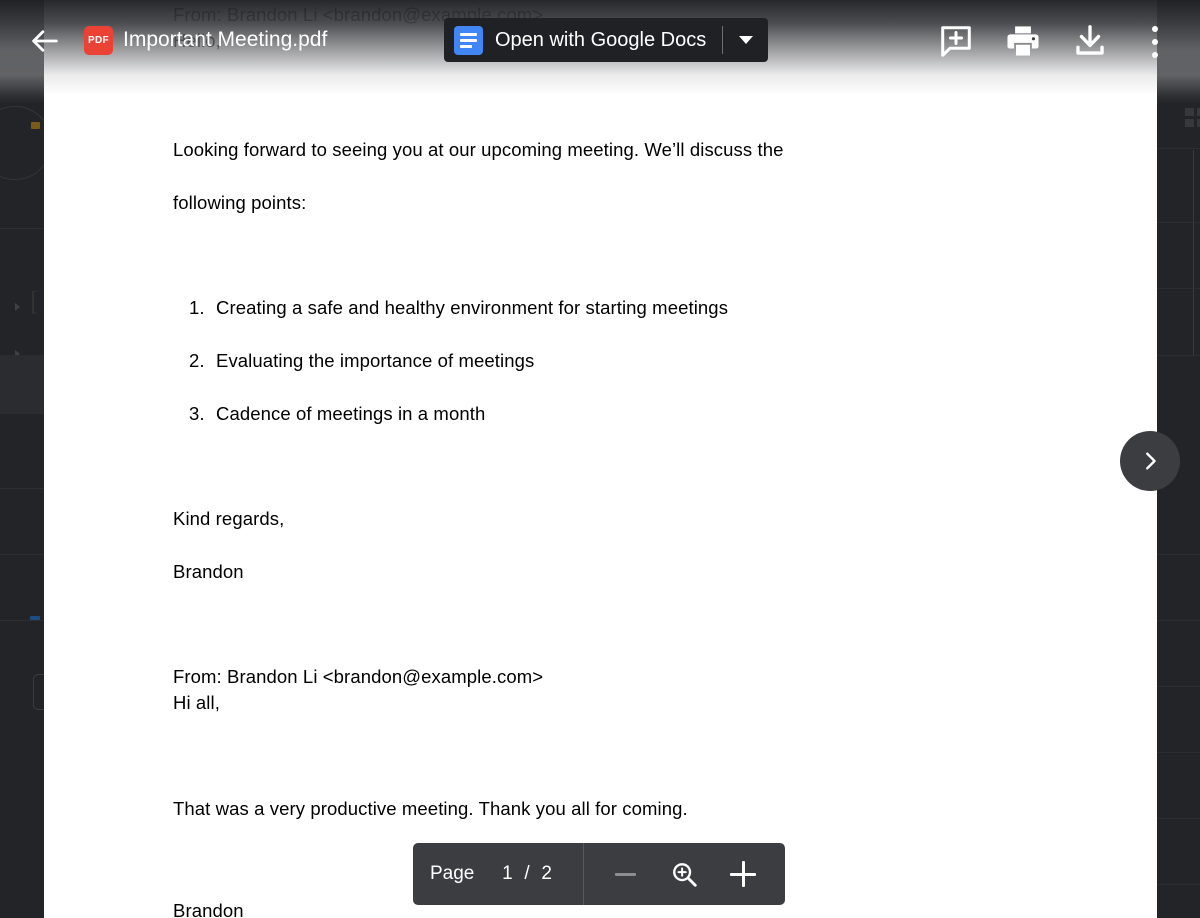  What do you see at coordinates (507, 874) in the screenshot?
I see `current-page-input: 1` at bounding box center [507, 874].